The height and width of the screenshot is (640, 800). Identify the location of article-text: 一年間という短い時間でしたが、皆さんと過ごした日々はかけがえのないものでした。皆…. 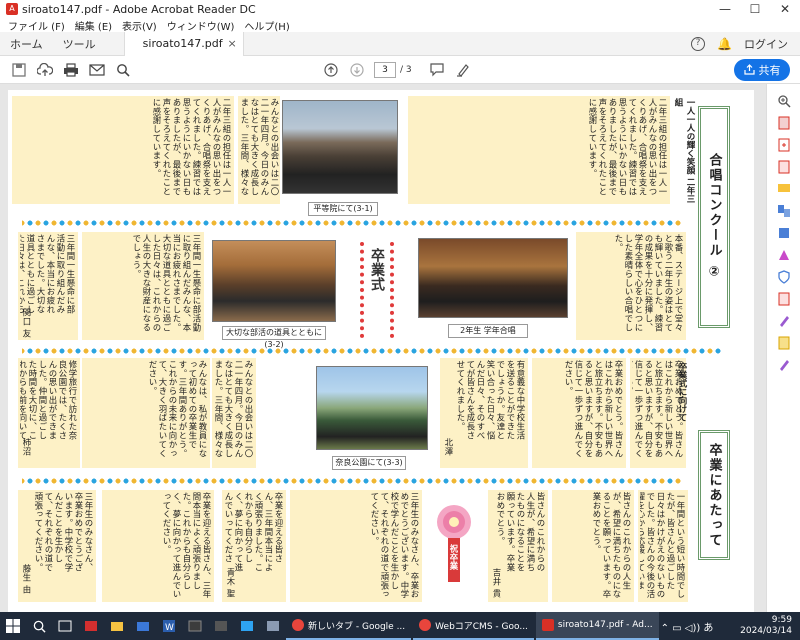
(663, 545).